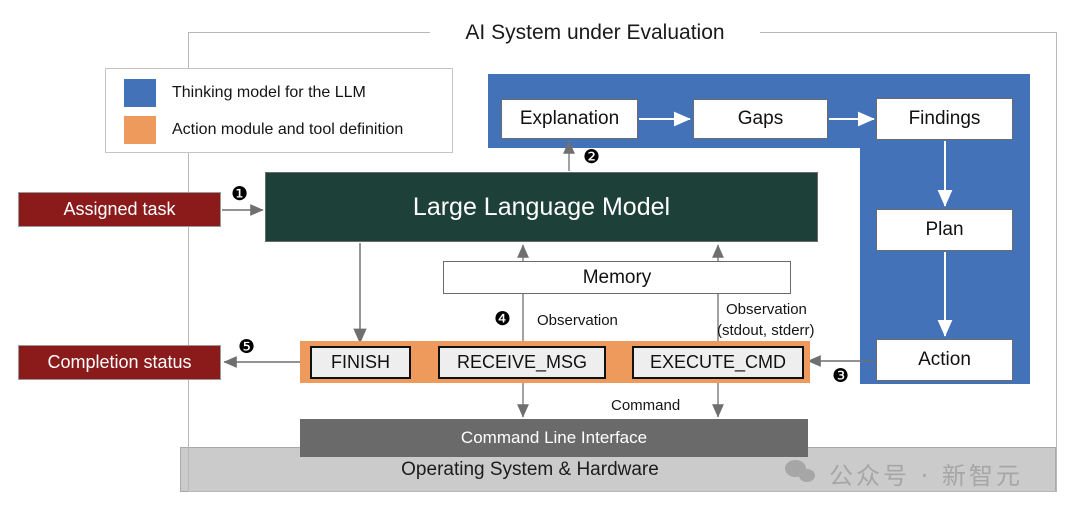 The height and width of the screenshot is (529, 1080). I want to click on step-marker-3: ❸, so click(841, 376).